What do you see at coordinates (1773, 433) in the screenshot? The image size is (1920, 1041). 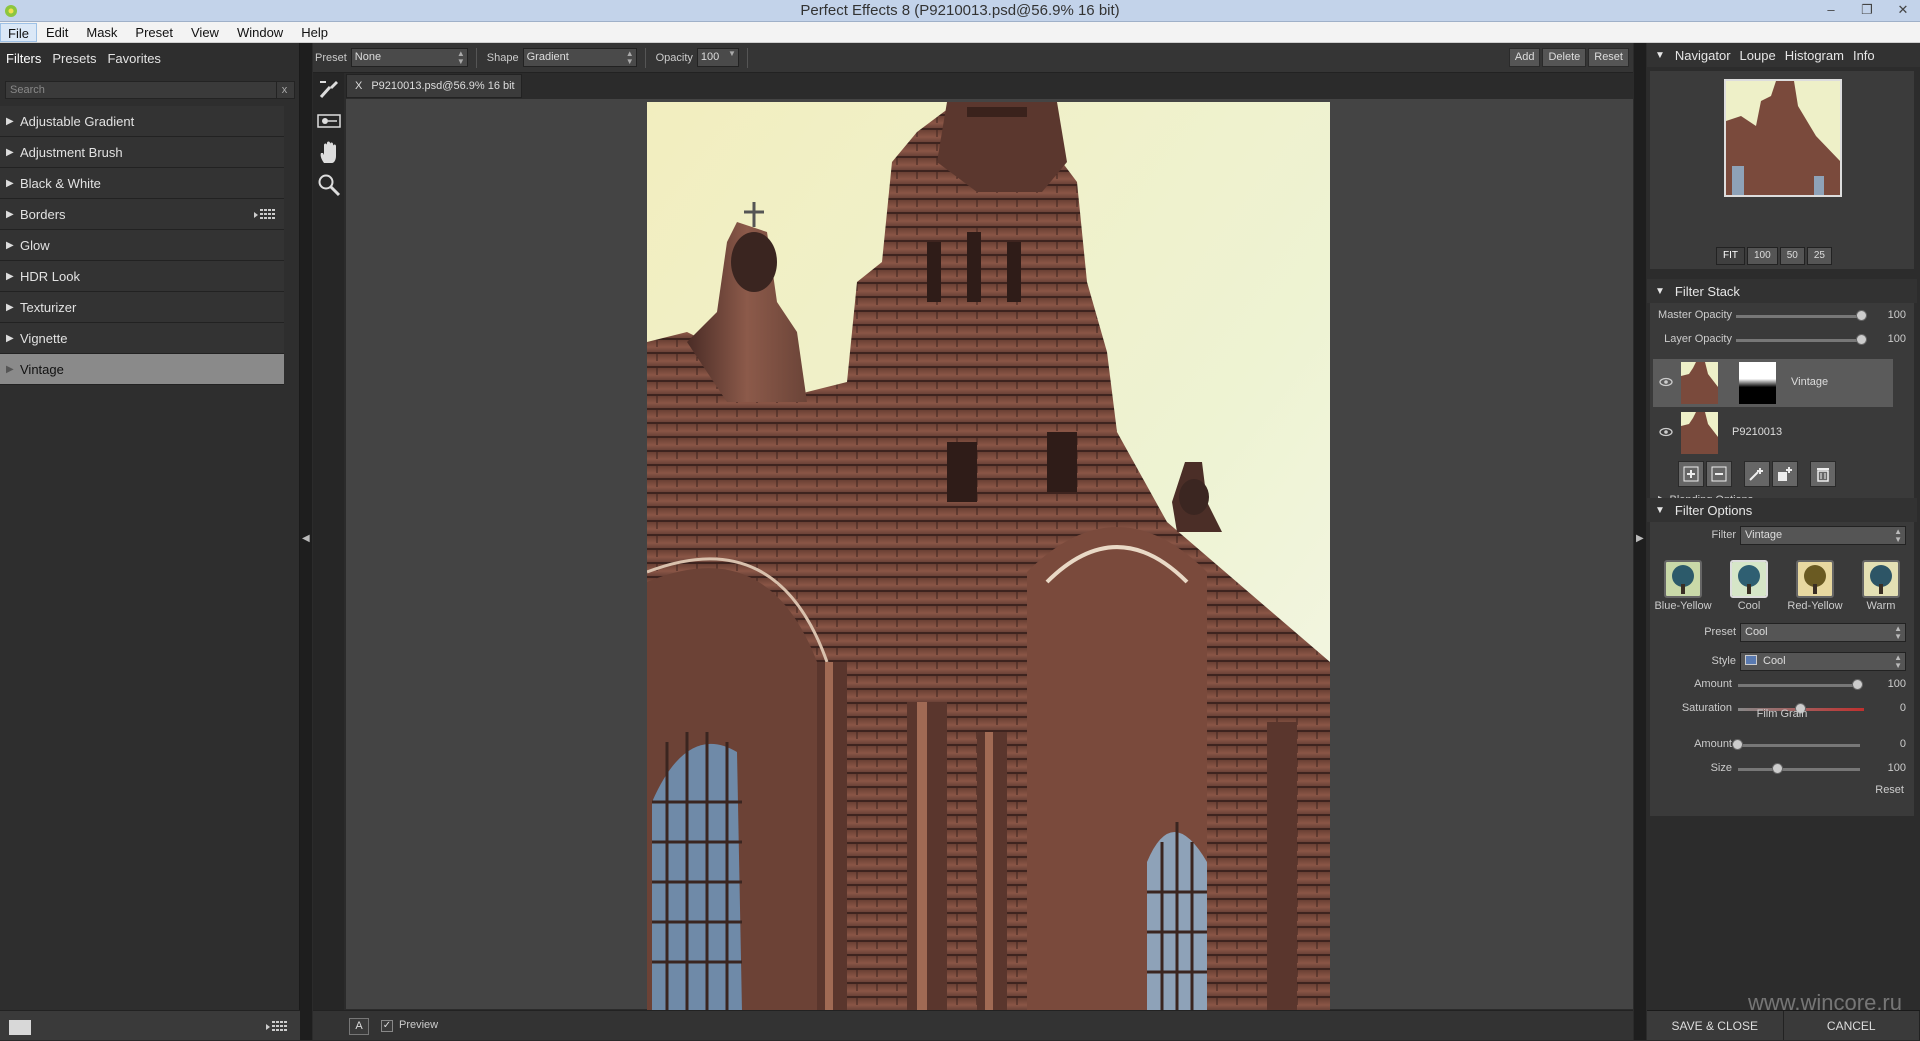 I see `layer-row-base: P9210013` at bounding box center [1773, 433].